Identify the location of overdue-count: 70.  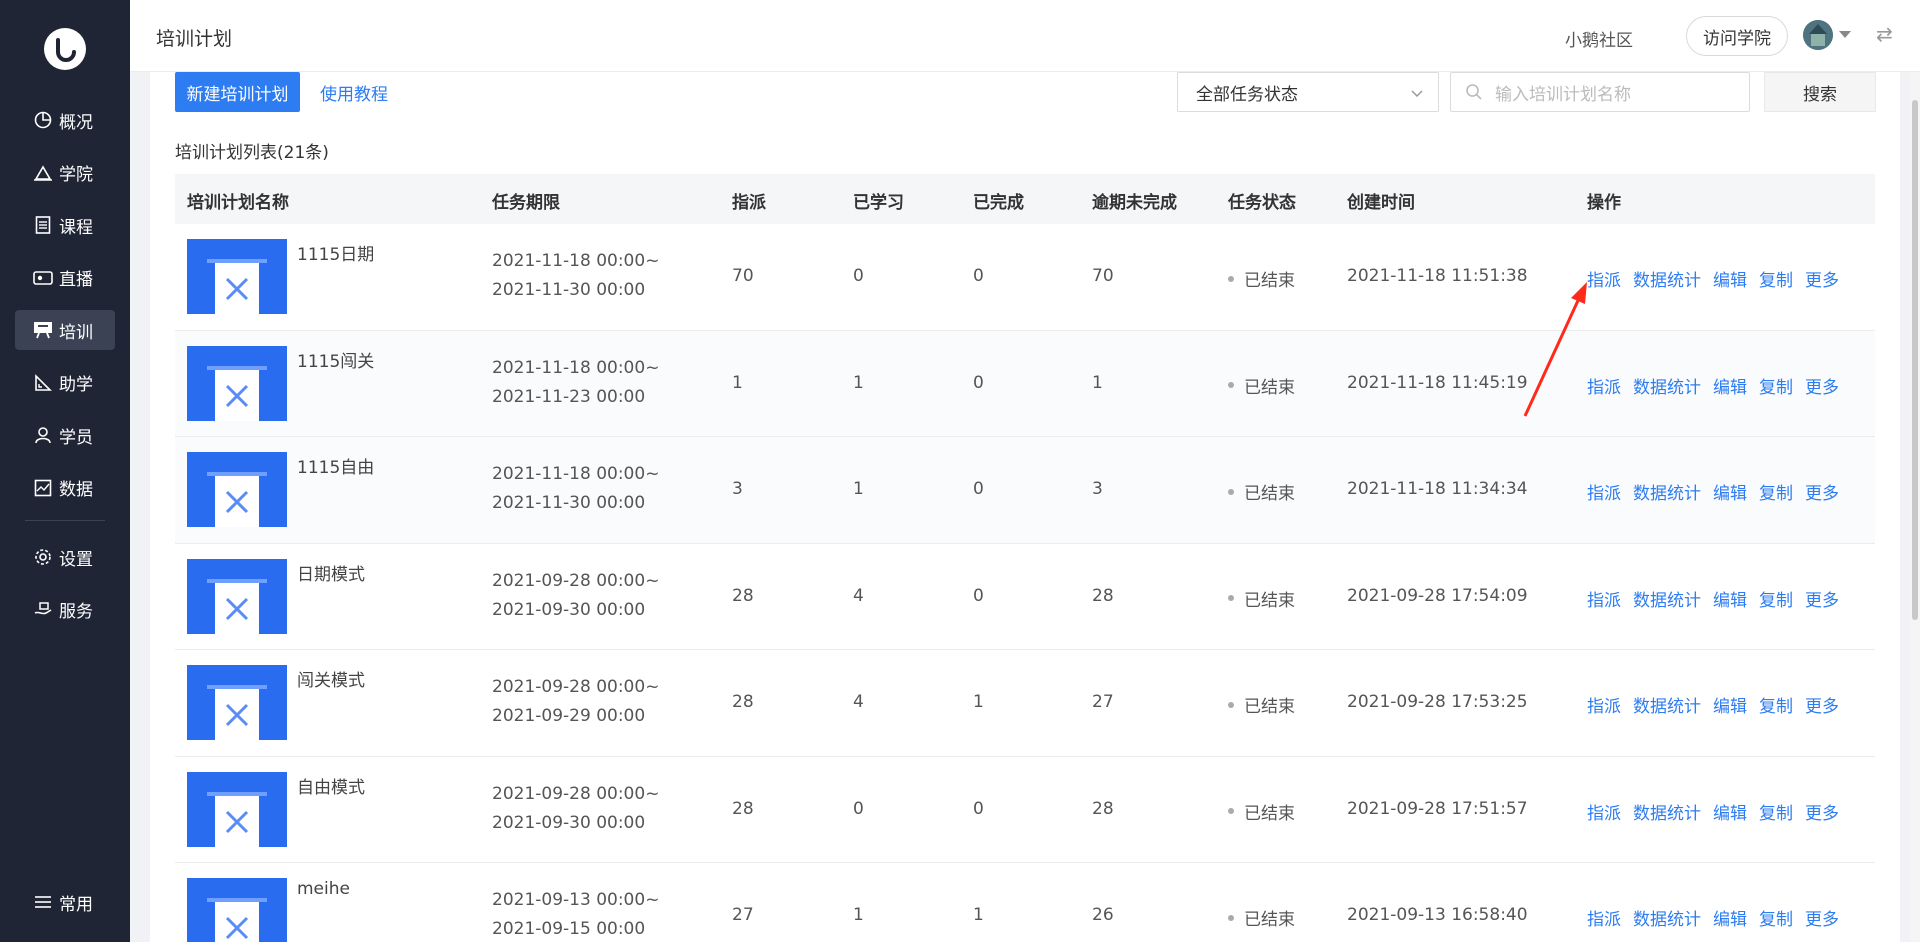
(1103, 276).